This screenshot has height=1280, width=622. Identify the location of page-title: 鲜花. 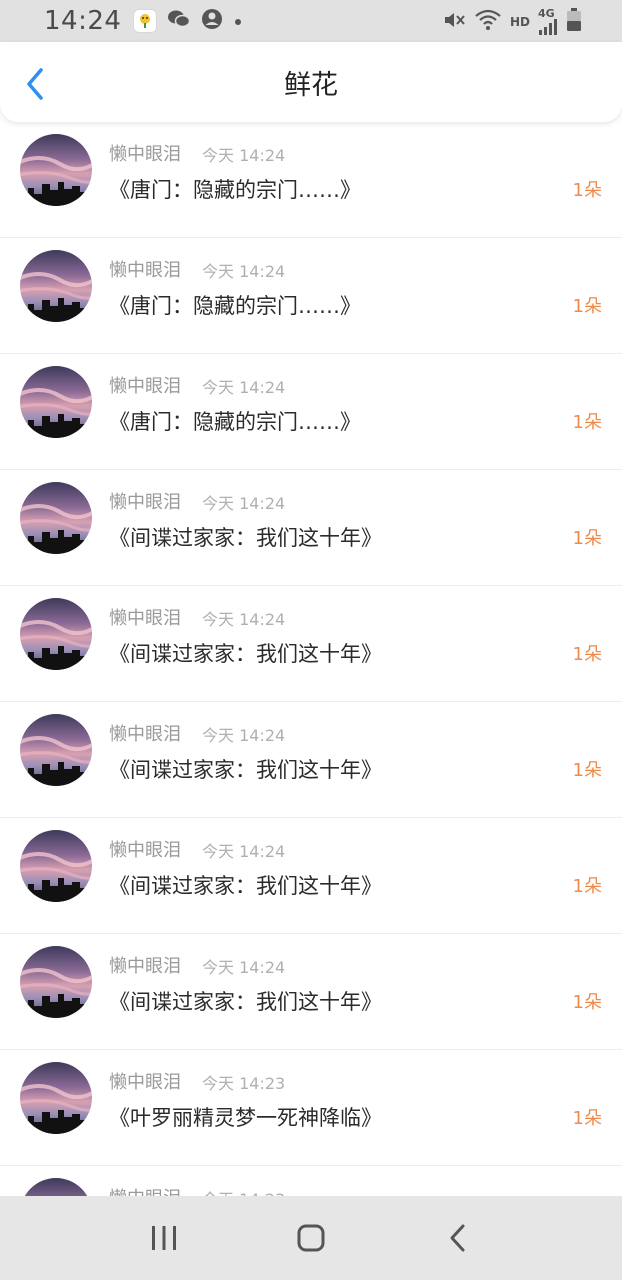
(311, 85).